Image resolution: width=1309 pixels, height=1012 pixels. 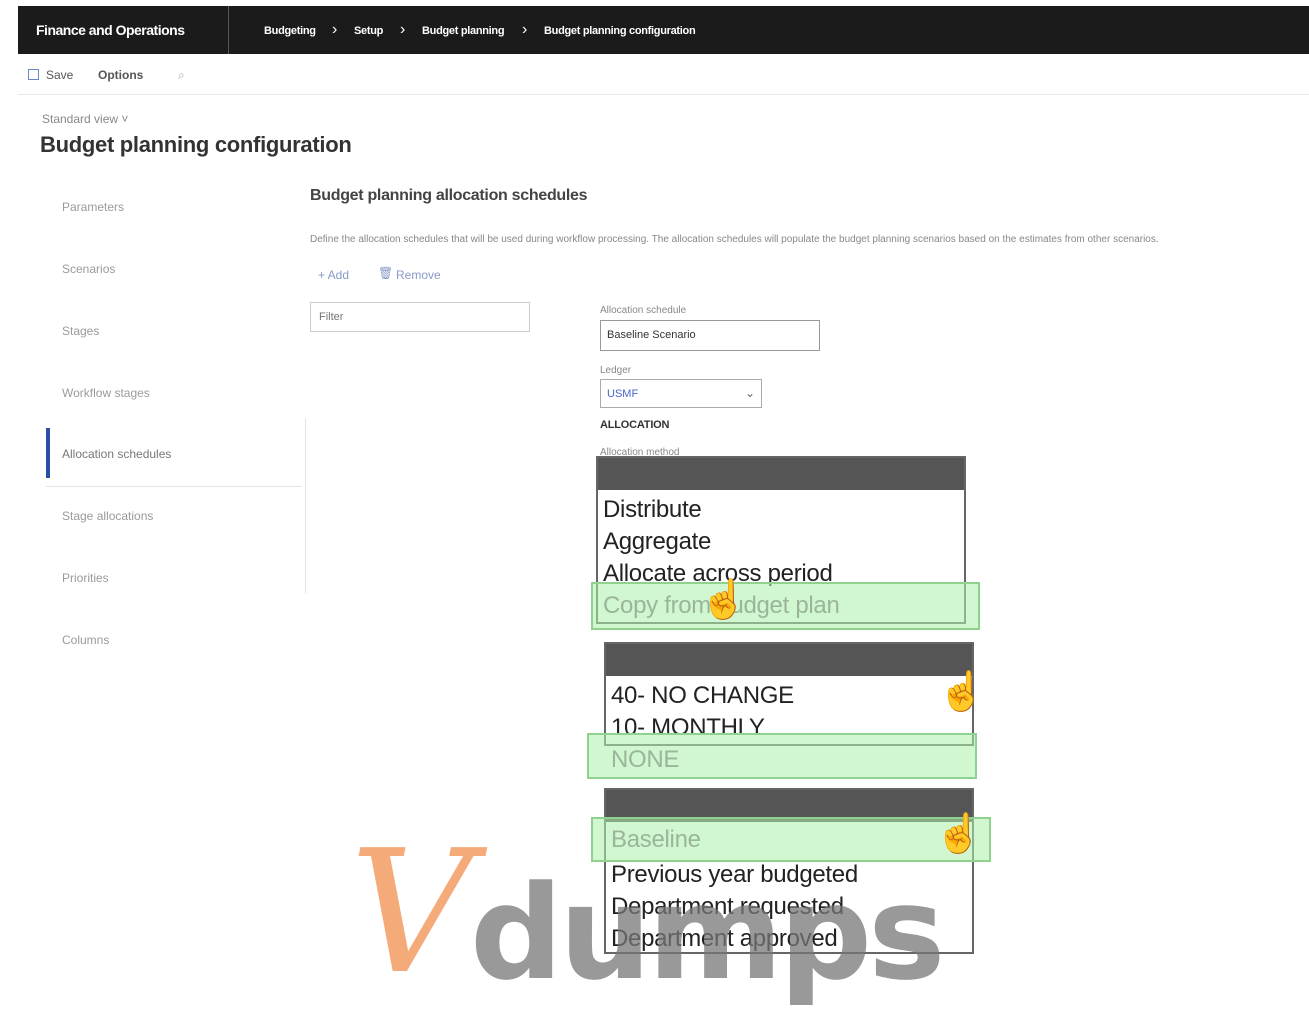 What do you see at coordinates (110, 30) in the screenshot?
I see `app-title: Finance and Operations` at bounding box center [110, 30].